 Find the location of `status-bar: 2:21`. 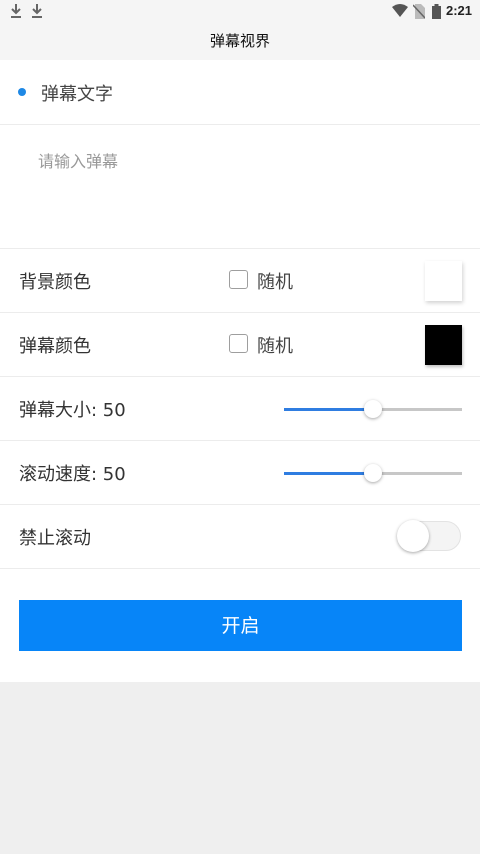

status-bar: 2:21 is located at coordinates (240, 12).